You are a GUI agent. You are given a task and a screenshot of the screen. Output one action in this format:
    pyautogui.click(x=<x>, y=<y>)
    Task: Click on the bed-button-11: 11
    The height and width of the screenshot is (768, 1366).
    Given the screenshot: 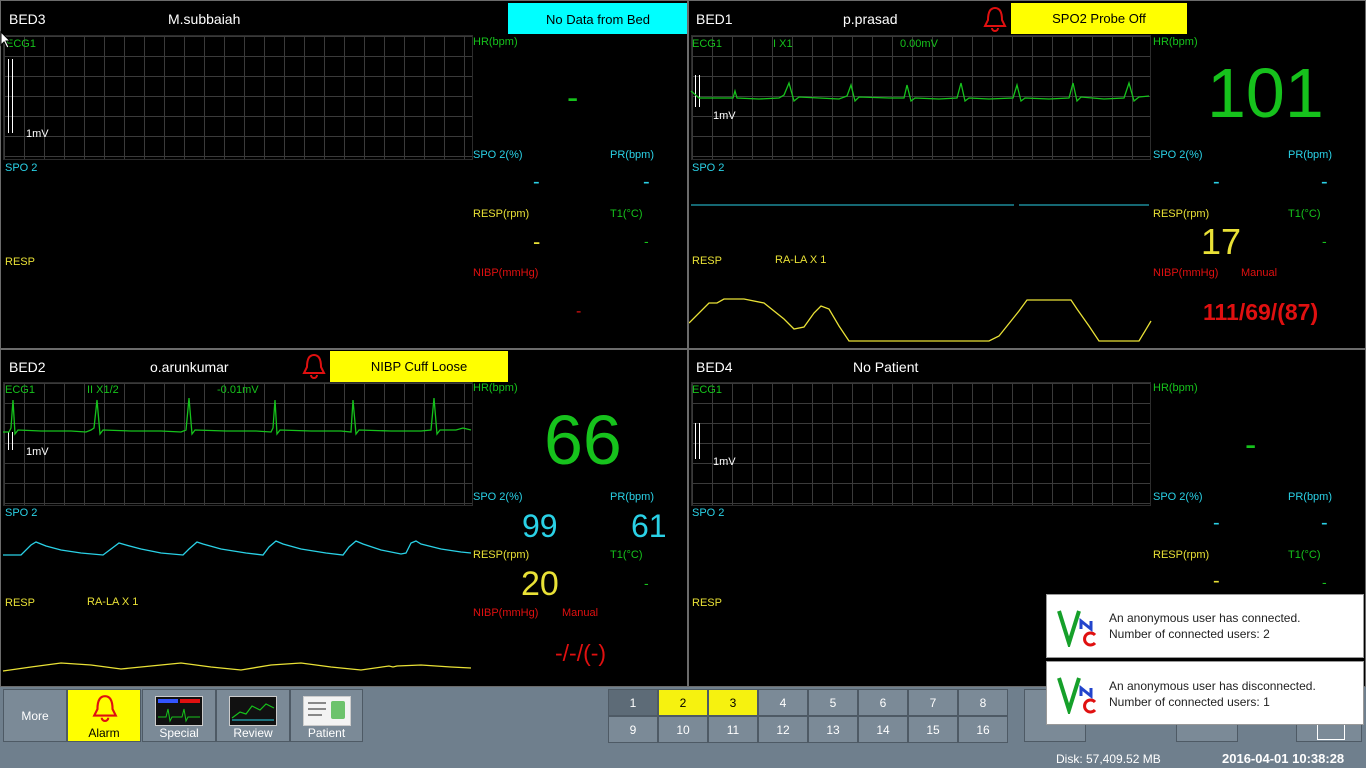 What is the action you would take?
    pyautogui.click(x=733, y=729)
    